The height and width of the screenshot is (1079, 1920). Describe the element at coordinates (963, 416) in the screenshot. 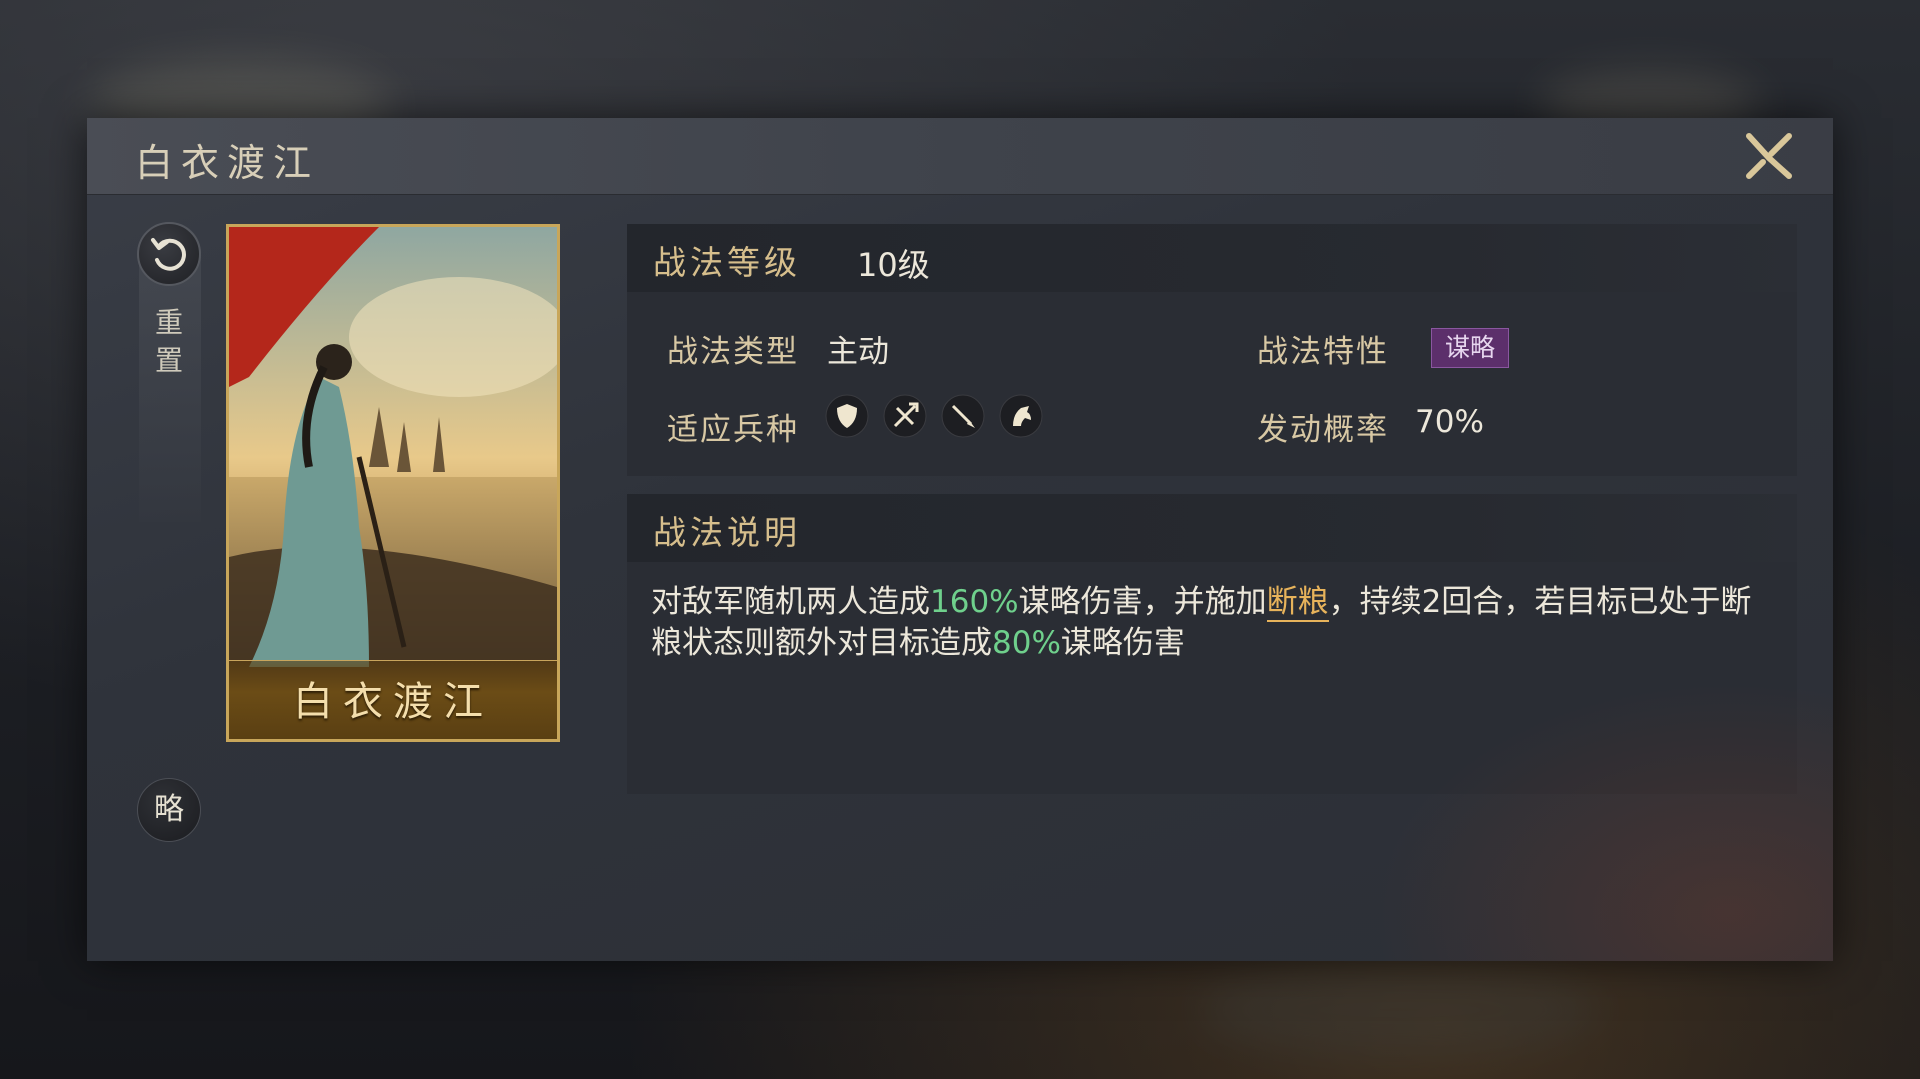

I see `spear-icon` at that location.